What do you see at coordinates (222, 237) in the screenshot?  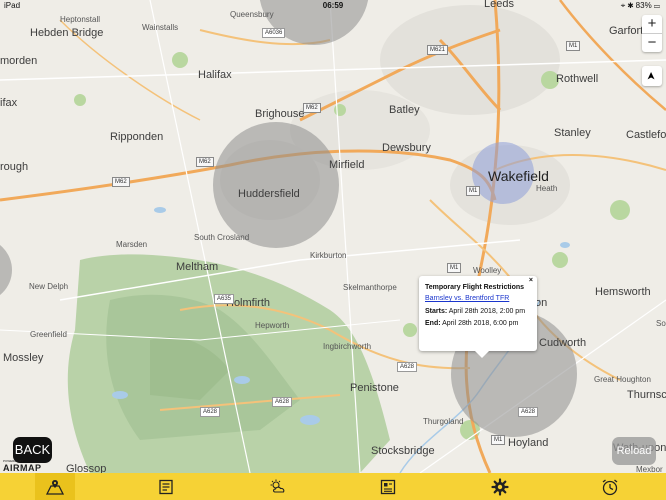 I see `place-label: South Crosland` at bounding box center [222, 237].